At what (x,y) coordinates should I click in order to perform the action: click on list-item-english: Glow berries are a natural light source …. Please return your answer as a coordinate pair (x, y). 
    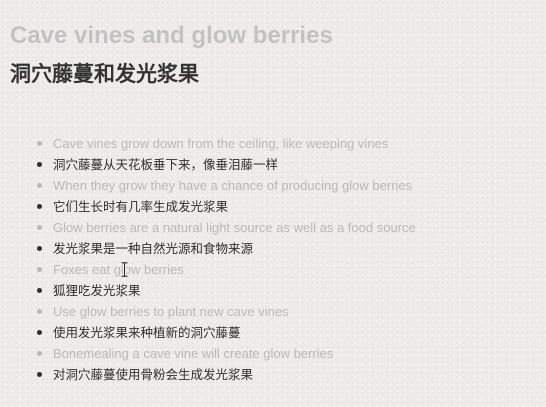
    Looking at the image, I should click on (208, 227).